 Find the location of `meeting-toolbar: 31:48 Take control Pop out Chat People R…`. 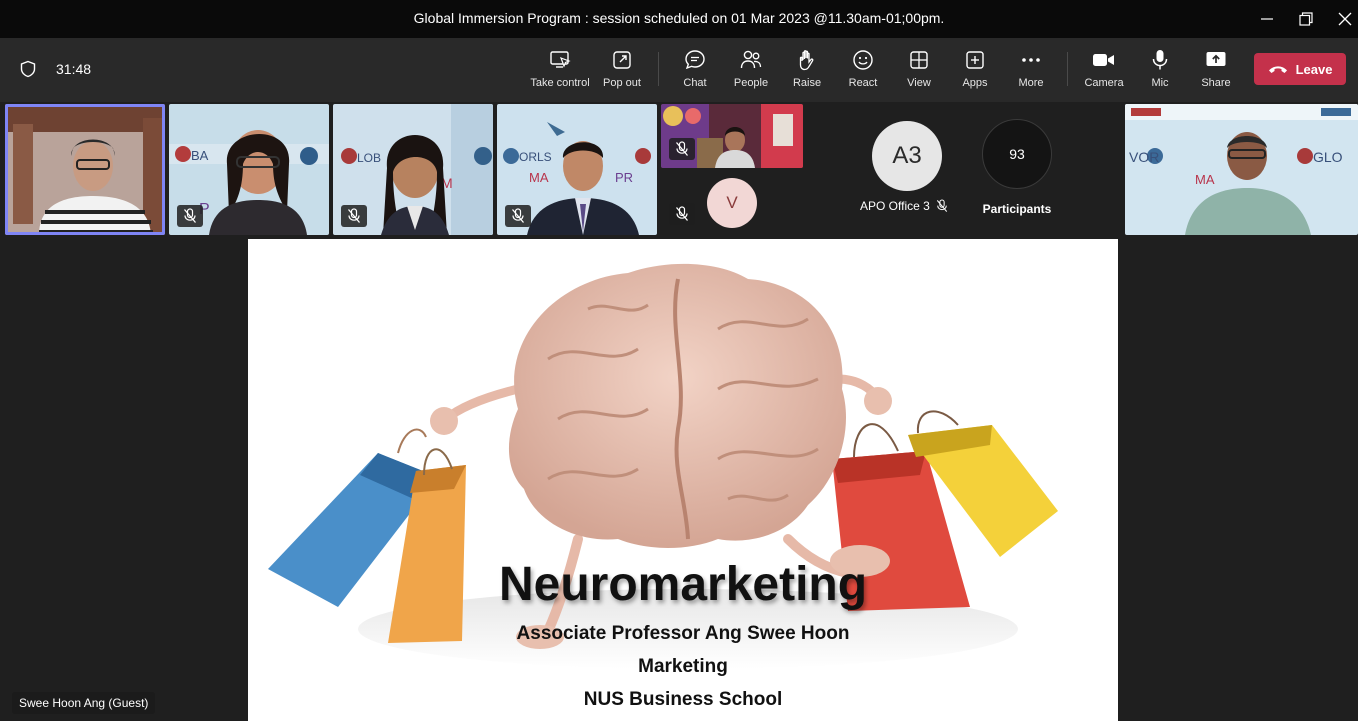

meeting-toolbar: 31:48 Take control Pop out Chat People R… is located at coordinates (679, 70).